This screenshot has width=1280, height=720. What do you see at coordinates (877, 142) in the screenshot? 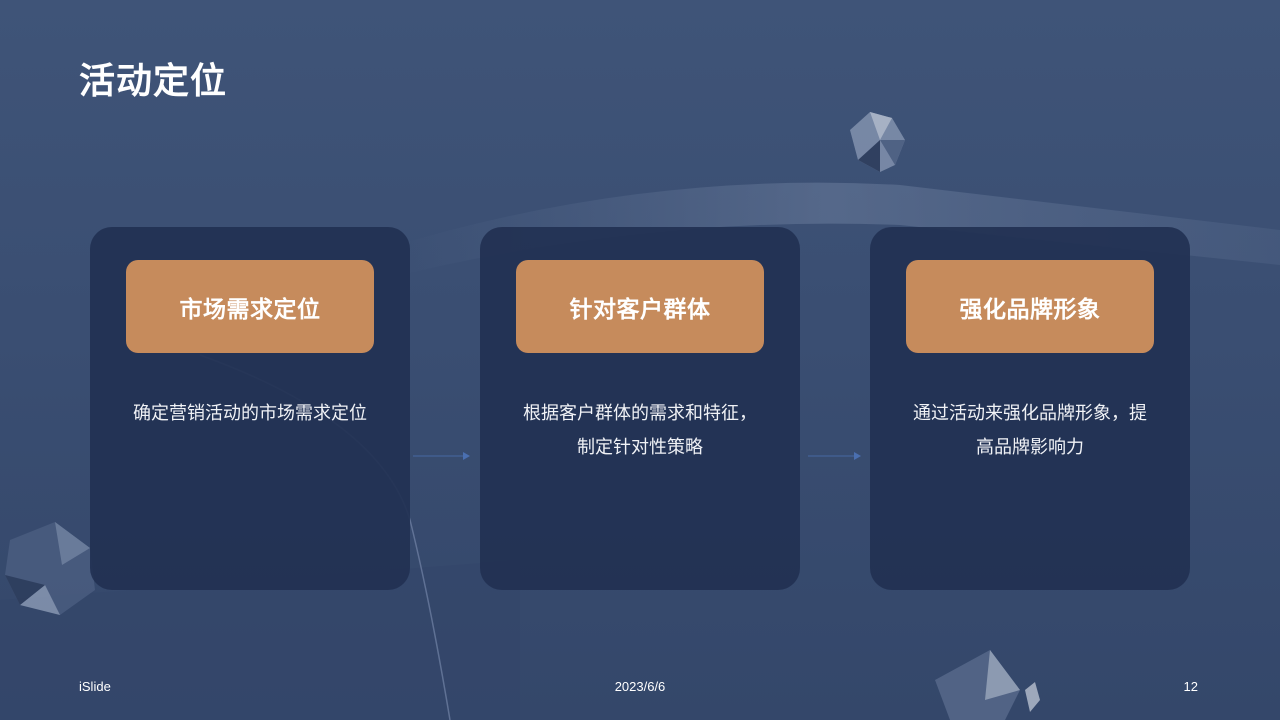
I see `crystal-decoration-top` at bounding box center [877, 142].